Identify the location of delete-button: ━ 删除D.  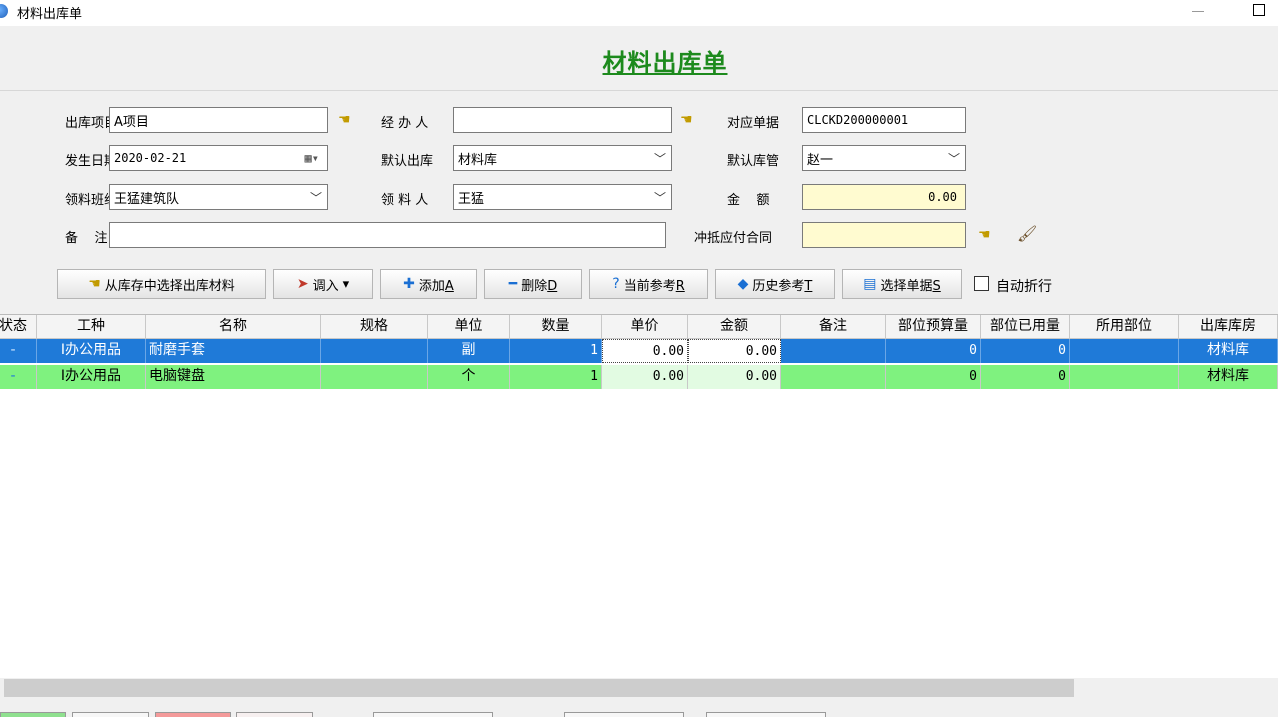
(533, 284).